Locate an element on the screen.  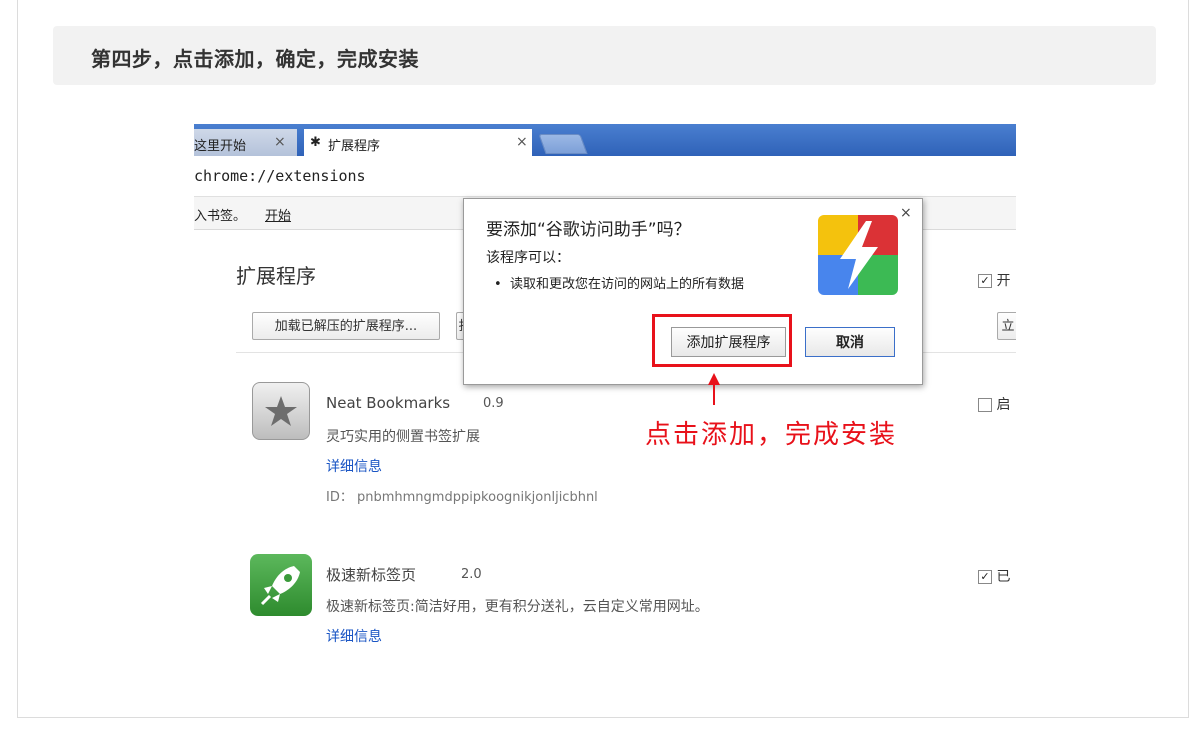
highlight-box is located at coordinates (722, 340).